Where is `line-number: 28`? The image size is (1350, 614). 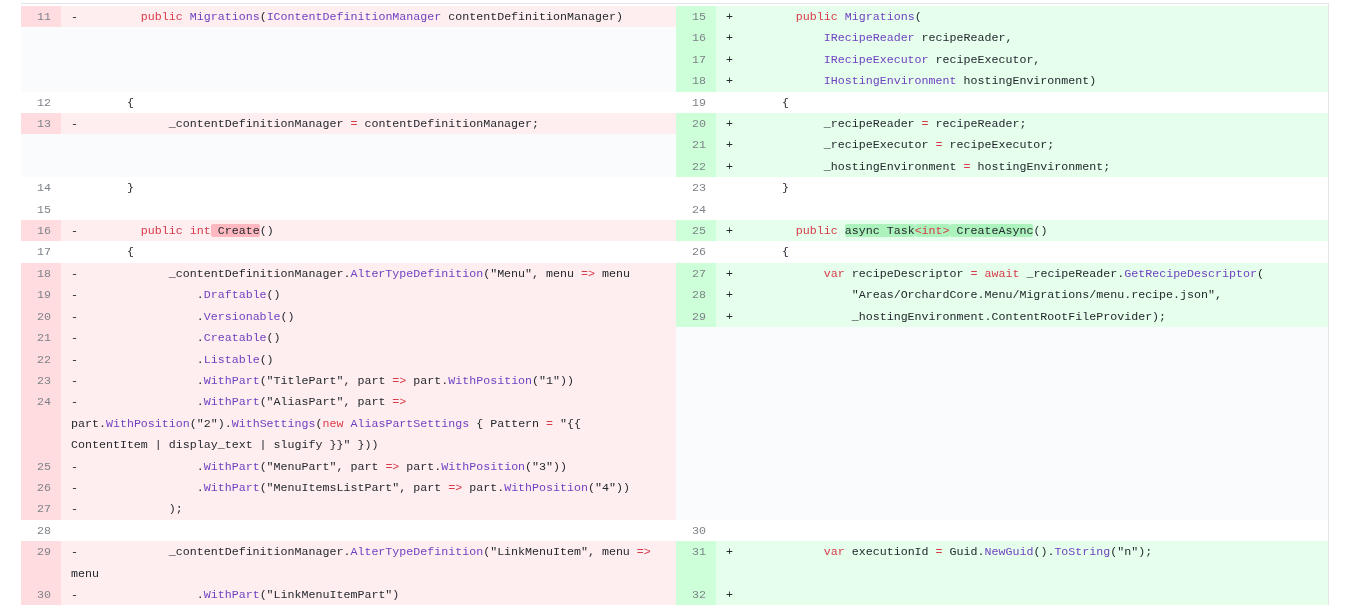
line-number: 28 is located at coordinates (696, 295).